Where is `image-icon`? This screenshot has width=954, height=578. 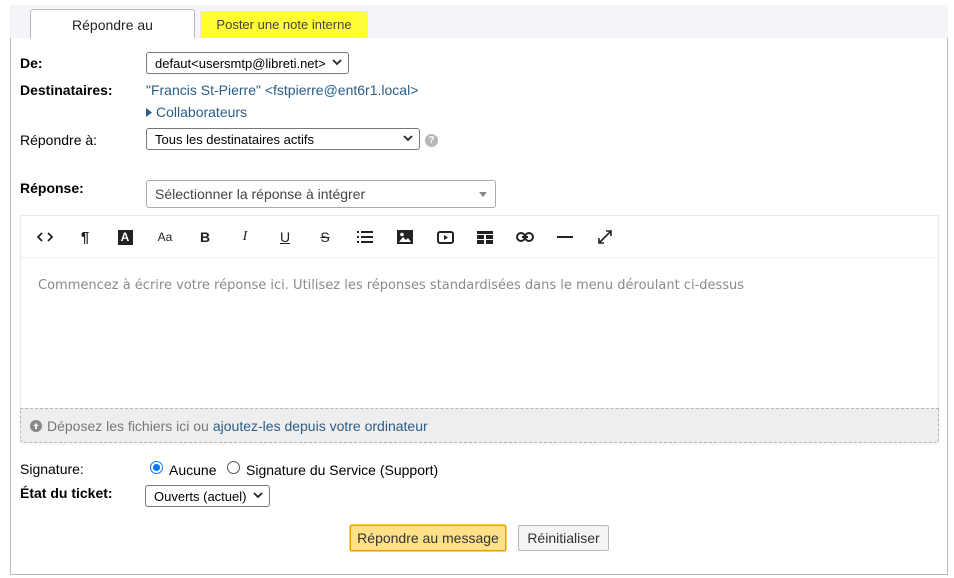
image-icon is located at coordinates (405, 237).